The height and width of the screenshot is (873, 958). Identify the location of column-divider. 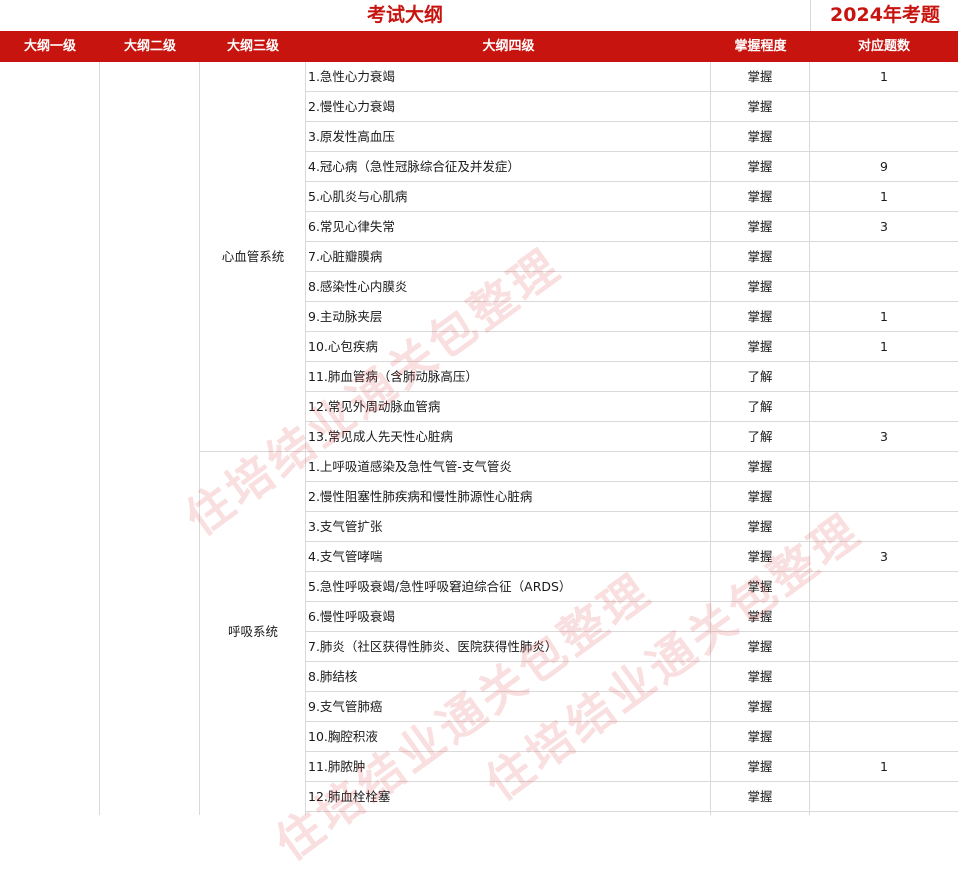
(99, 438).